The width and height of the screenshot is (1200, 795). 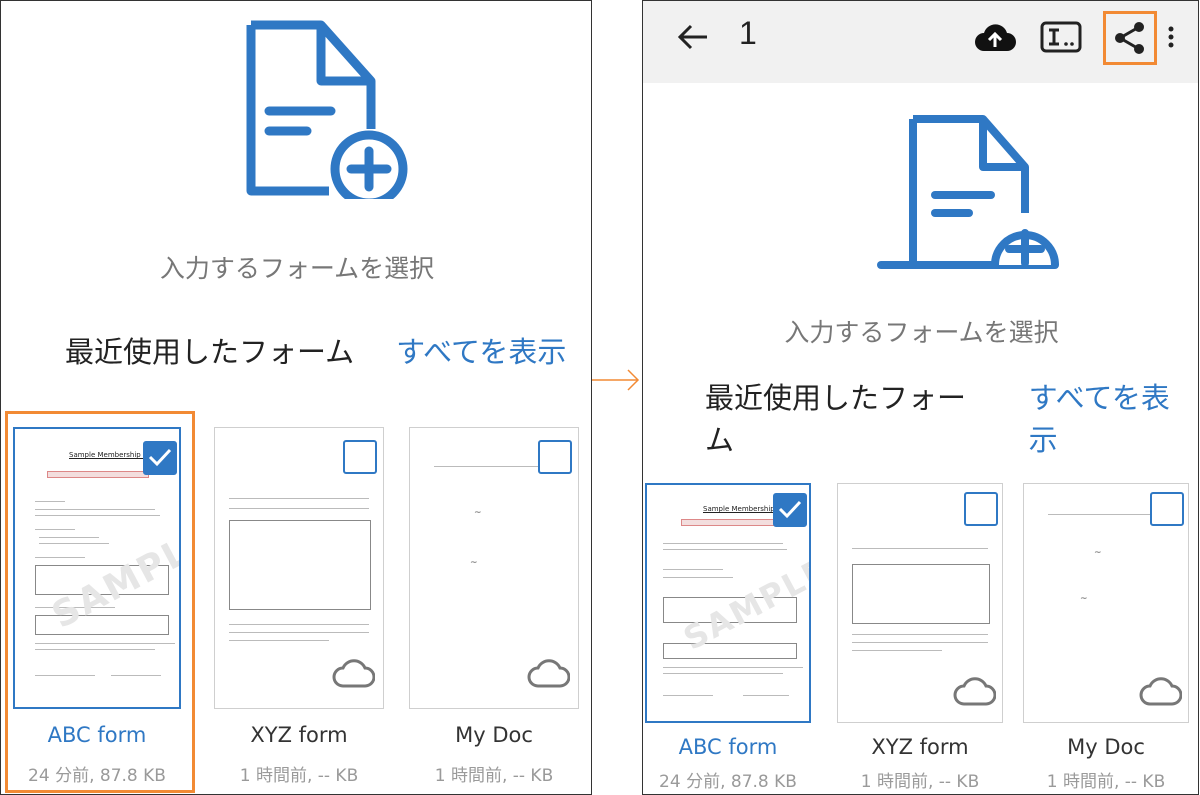 I want to click on back-button, so click(x=693, y=37).